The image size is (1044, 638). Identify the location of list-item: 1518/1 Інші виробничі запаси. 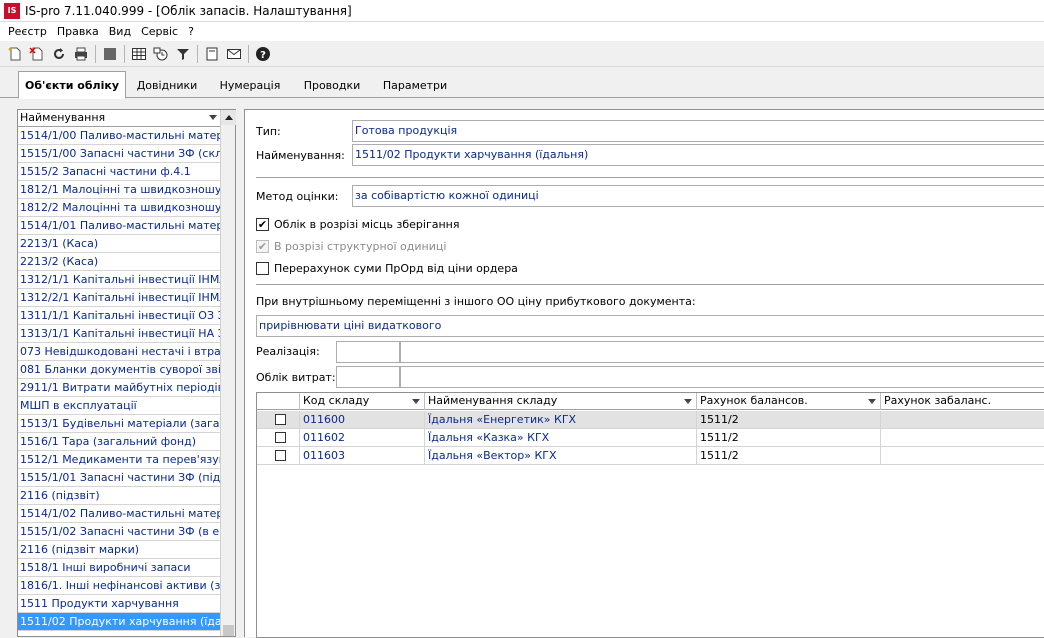
(119, 568).